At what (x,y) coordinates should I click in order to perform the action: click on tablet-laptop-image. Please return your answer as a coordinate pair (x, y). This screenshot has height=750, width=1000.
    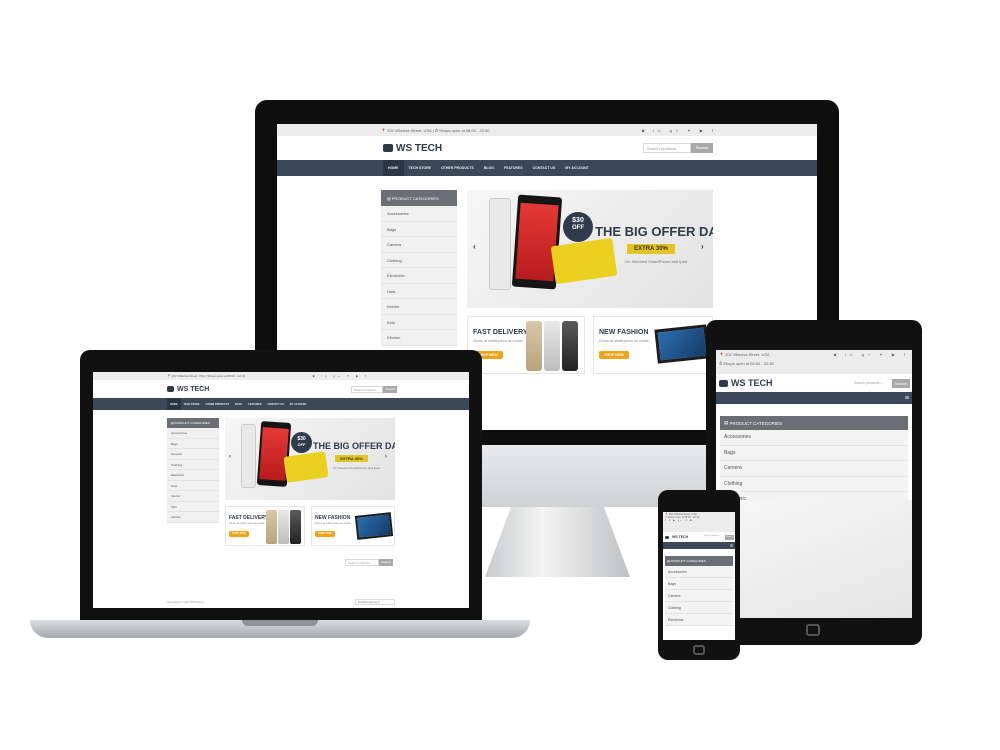
    Looking at the image, I should click on (682, 344).